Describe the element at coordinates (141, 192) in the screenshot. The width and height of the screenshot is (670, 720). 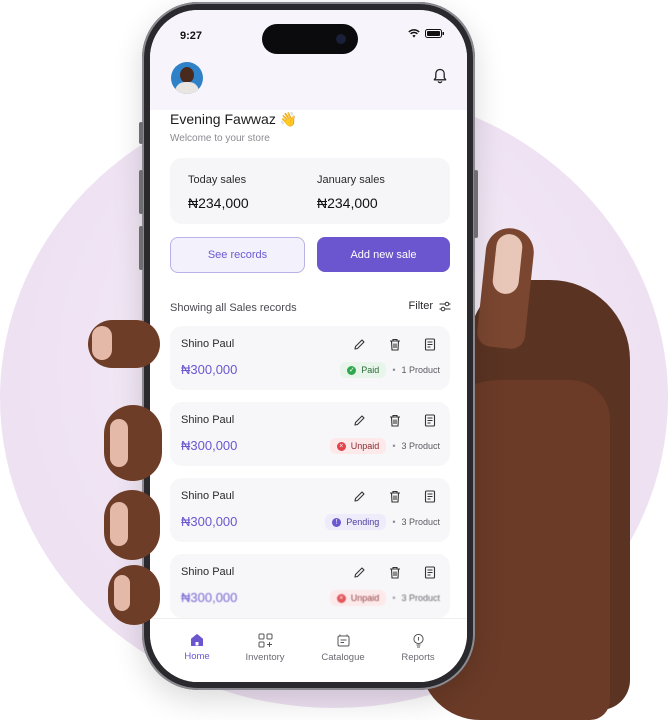
I see `phone-volume-up` at that location.